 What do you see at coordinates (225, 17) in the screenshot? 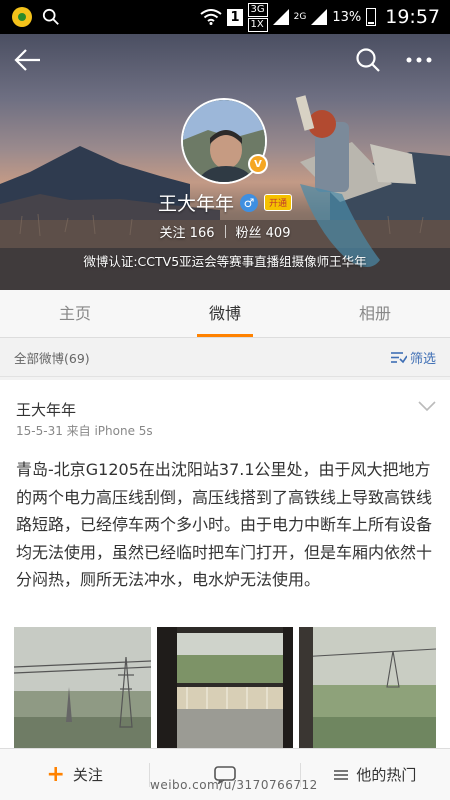
I see `status-bar: 1 3G 1X 2G 13% 19:57` at bounding box center [225, 17].